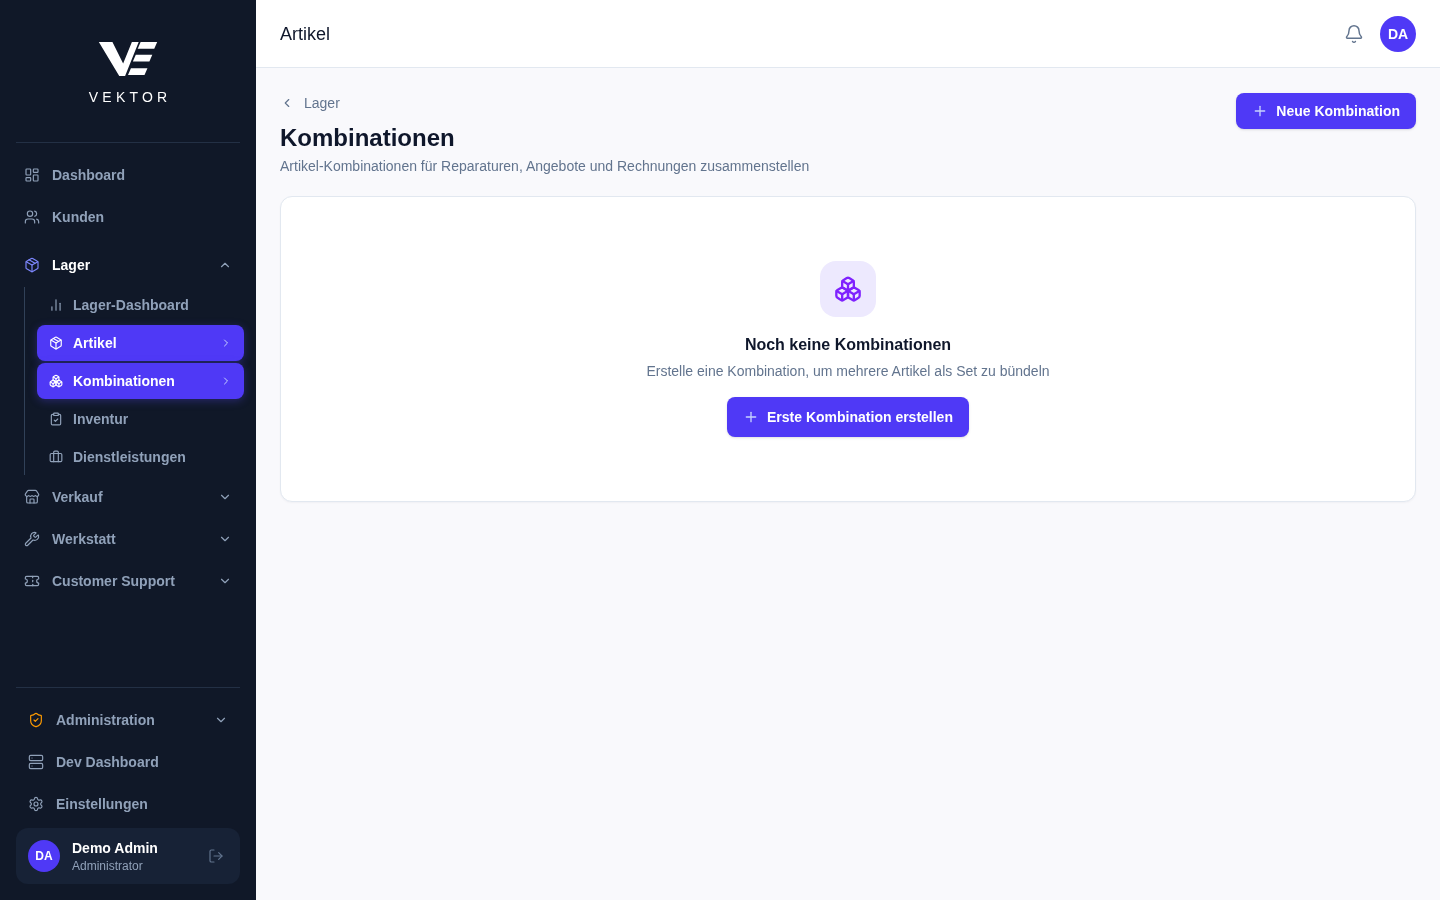 This screenshot has width=1440, height=900. I want to click on nav-subitem: Kombinationen, so click(140, 381).